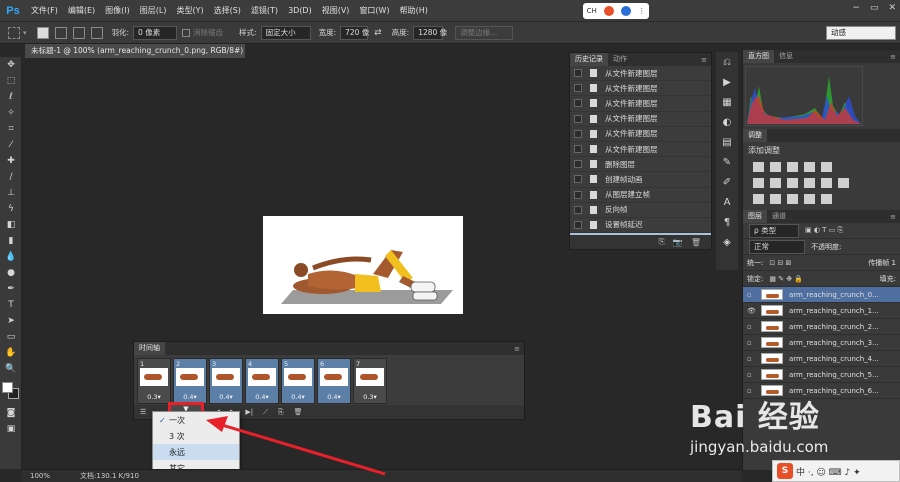  Describe the element at coordinates (11, 161) in the screenshot. I see `healing-brush-icon: ✚` at that location.